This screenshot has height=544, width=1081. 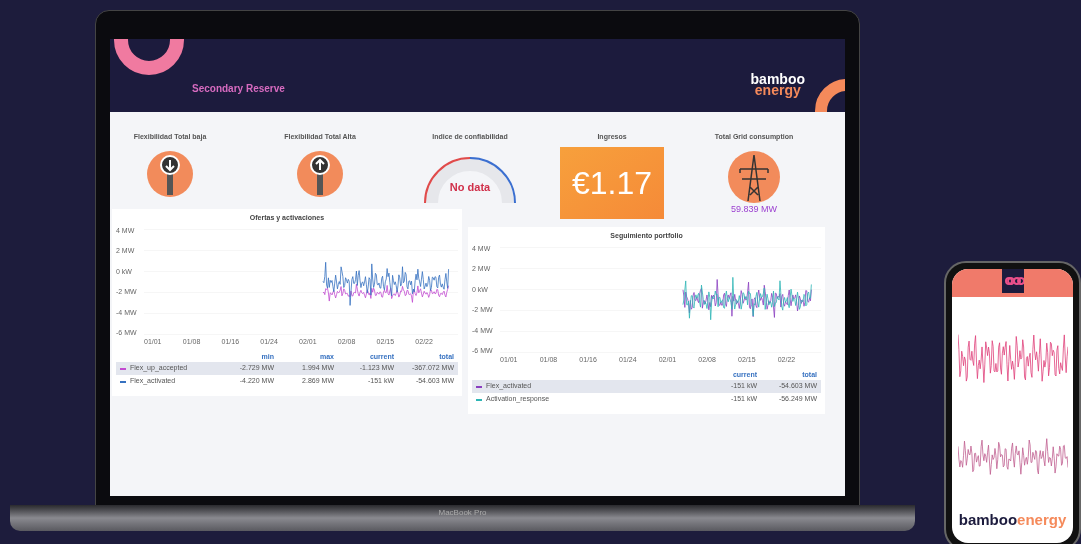 I want to click on income-value-card: €1.17, so click(x=612, y=182).